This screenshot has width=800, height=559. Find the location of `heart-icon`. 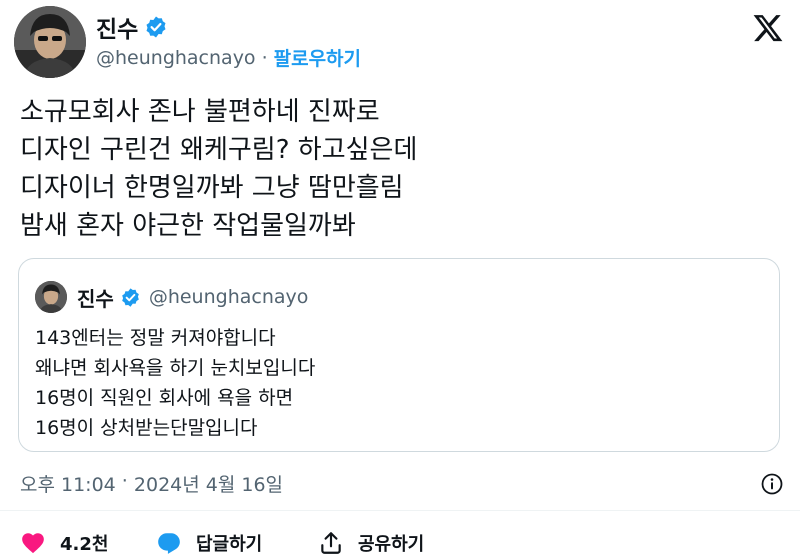

heart-icon is located at coordinates (33, 543).